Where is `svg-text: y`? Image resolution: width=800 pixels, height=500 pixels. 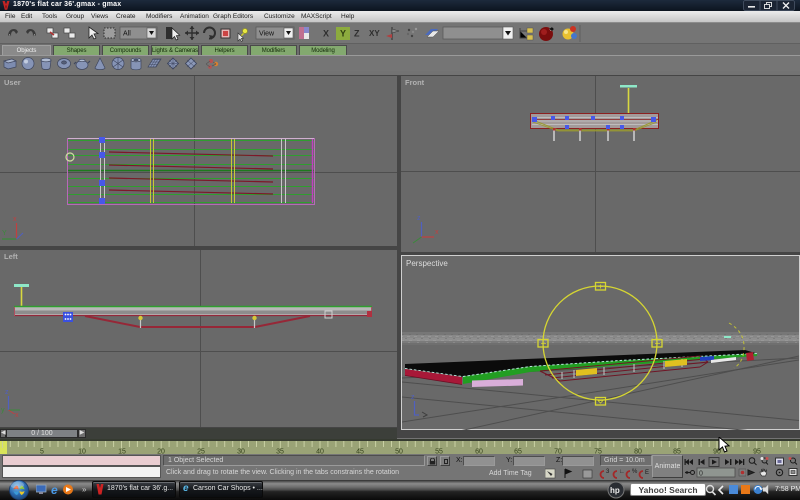 svg-text: y is located at coordinates (3, 410).